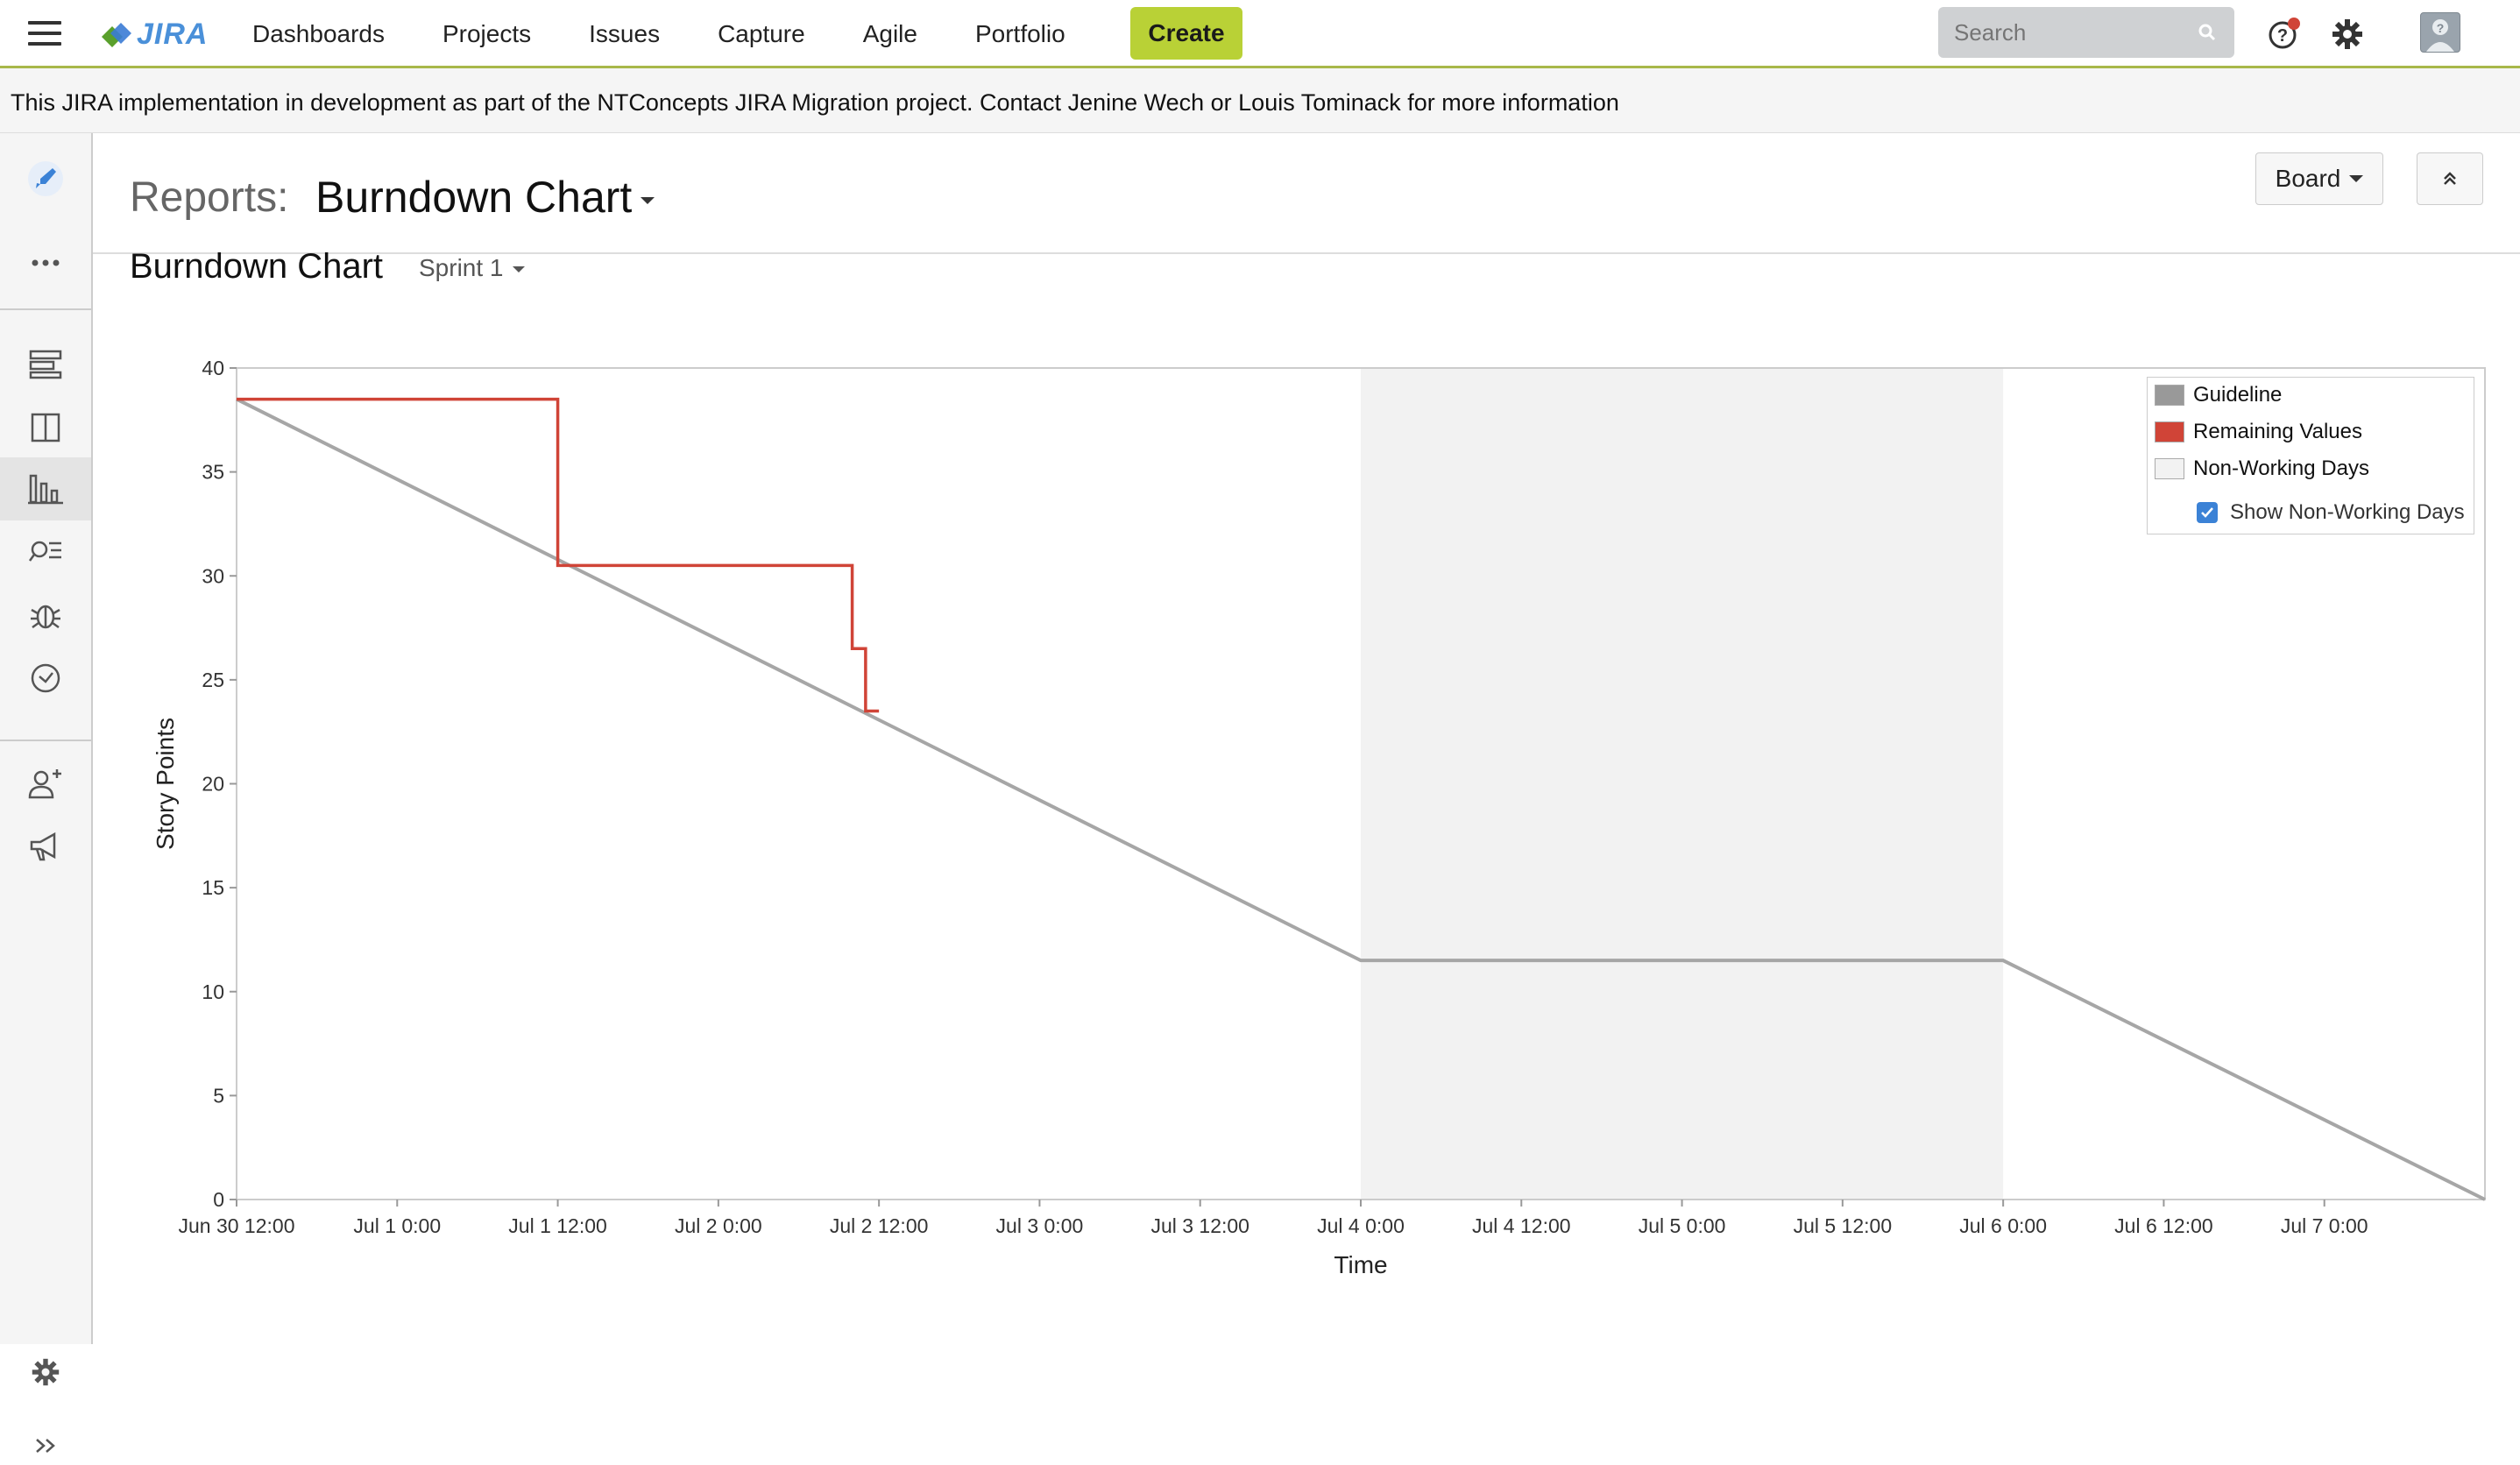 The image size is (2520, 1465). What do you see at coordinates (1844, 1225) in the screenshot?
I see `x-tick-label: Jul 5 12:00` at bounding box center [1844, 1225].